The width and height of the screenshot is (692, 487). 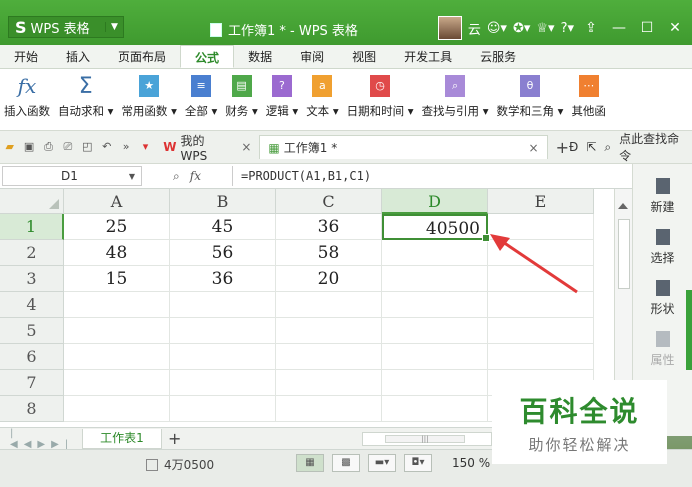 What do you see at coordinates (573, 147) in the screenshot?
I see `d-icon: Ð` at bounding box center [573, 147].